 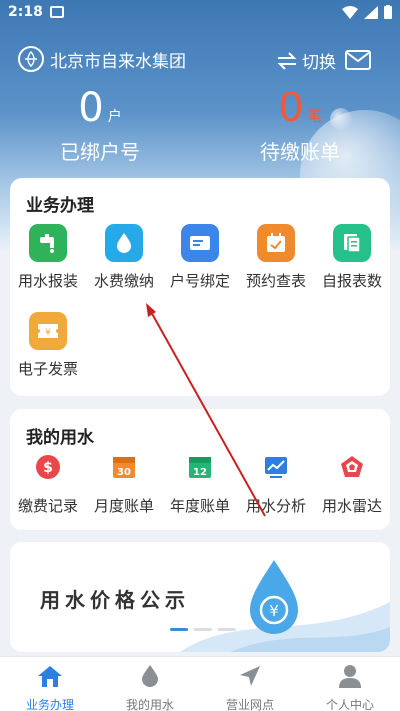 What do you see at coordinates (352, 484) in the screenshot?
I see `my-water-item-usage-radar: 用水雷达` at bounding box center [352, 484].